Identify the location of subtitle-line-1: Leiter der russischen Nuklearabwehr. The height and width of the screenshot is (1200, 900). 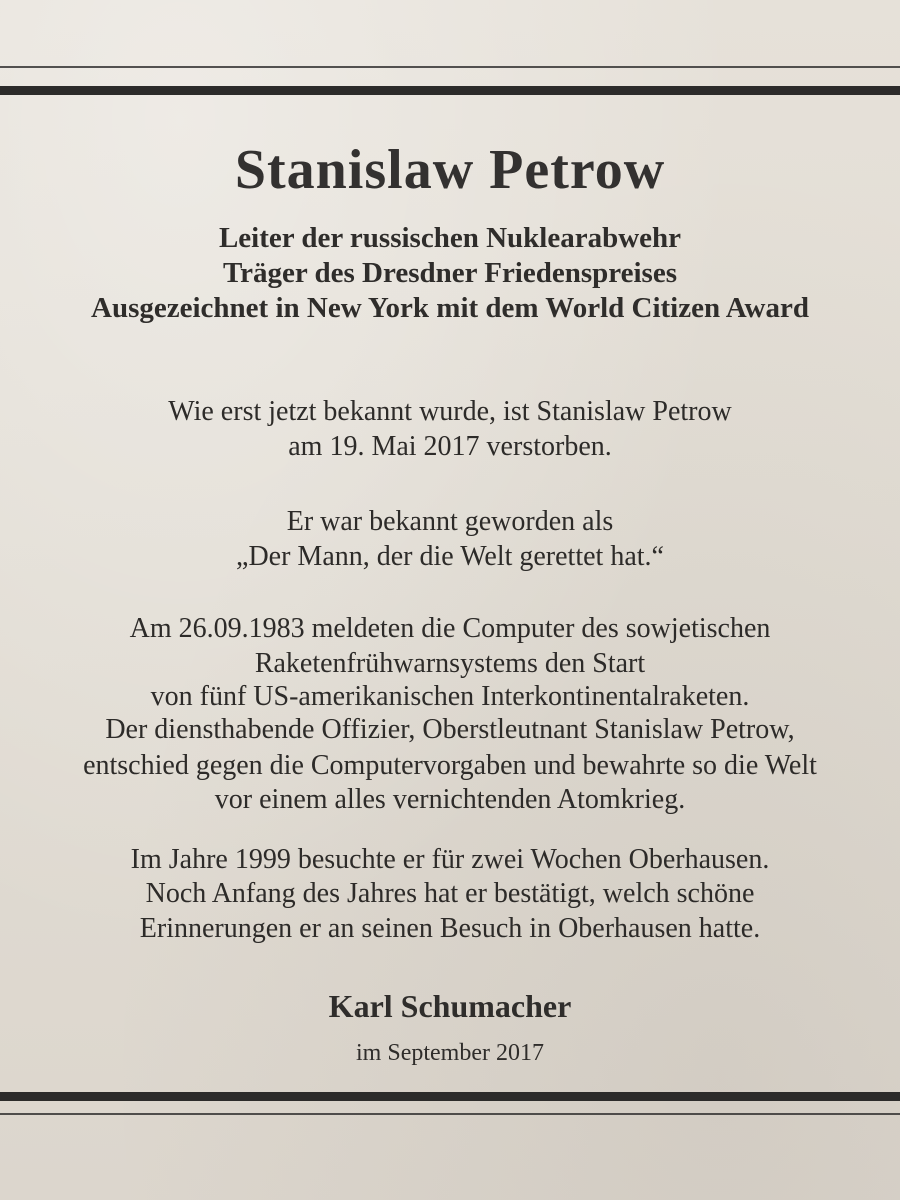
(450, 238).